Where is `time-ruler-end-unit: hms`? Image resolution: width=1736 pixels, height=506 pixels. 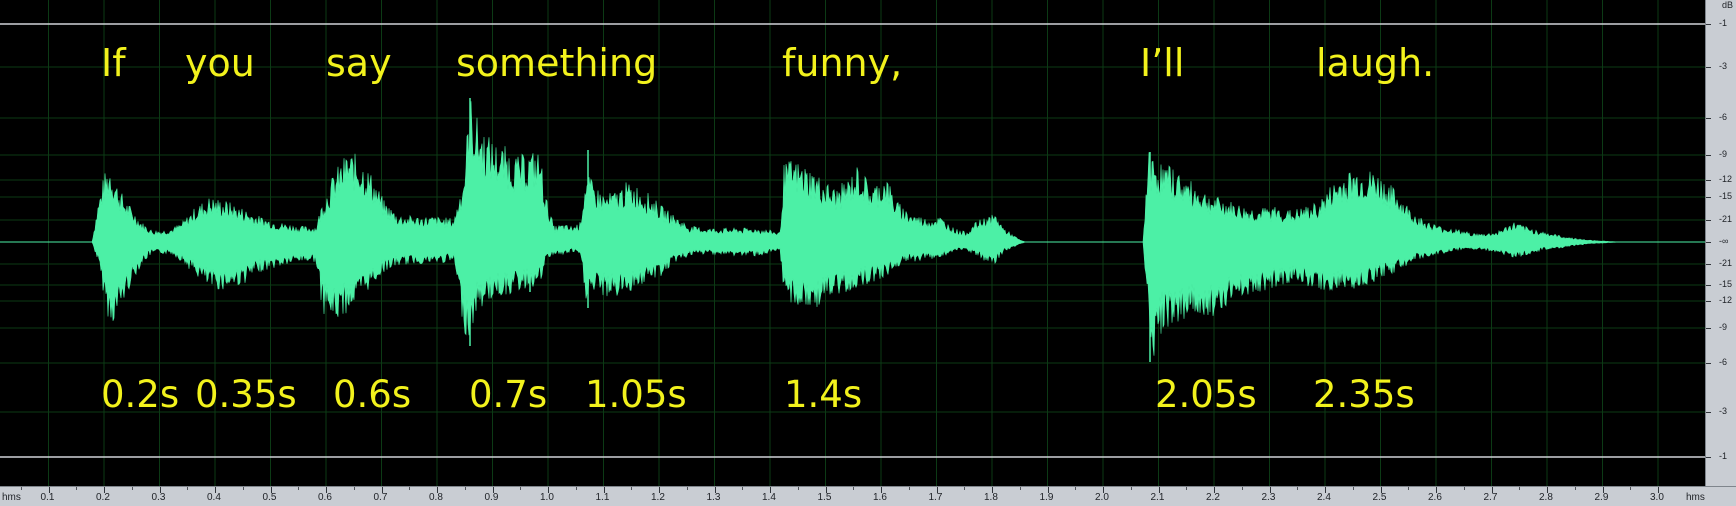
time-ruler-end-unit: hms is located at coordinates (1695, 497).